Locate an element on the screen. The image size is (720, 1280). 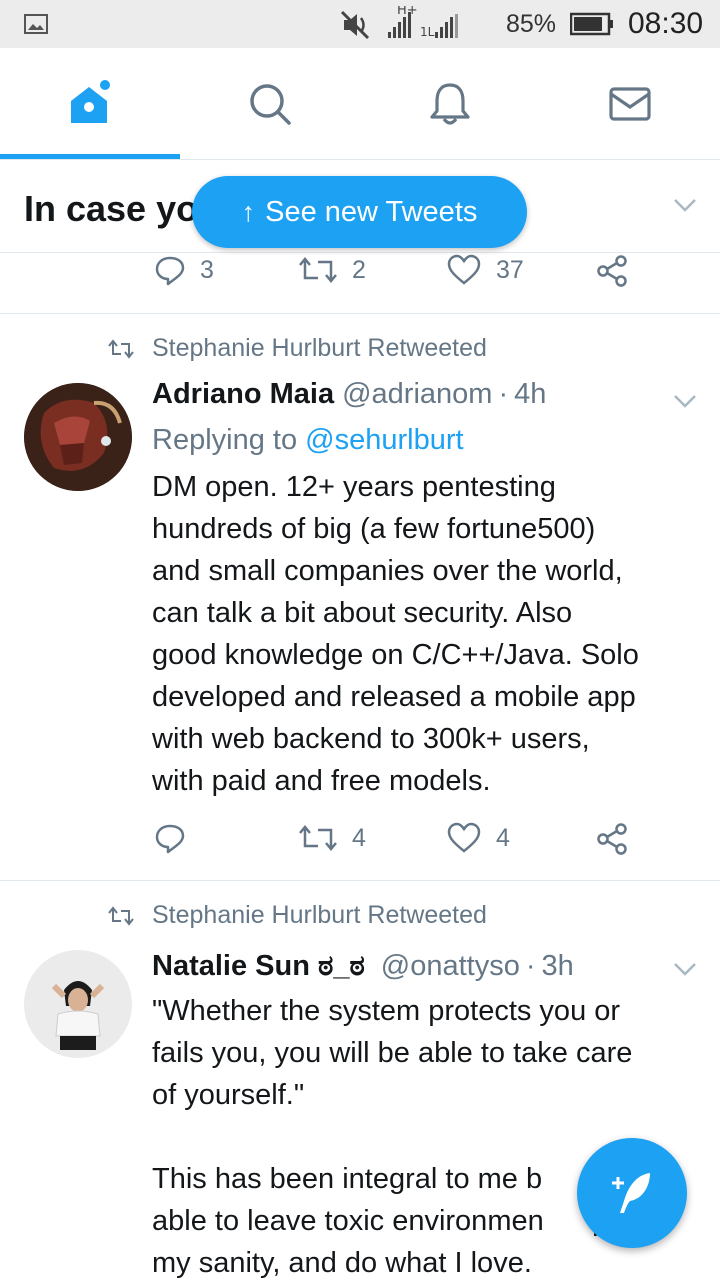
tab-notifications is located at coordinates (450, 104).